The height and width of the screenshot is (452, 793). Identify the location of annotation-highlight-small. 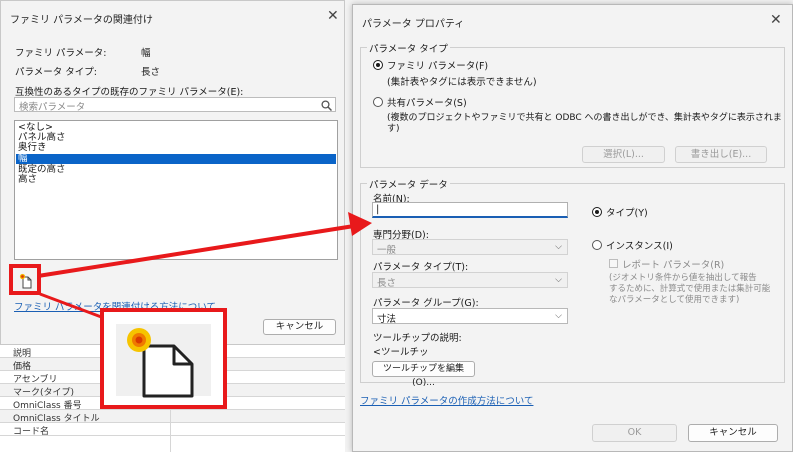
(25, 279).